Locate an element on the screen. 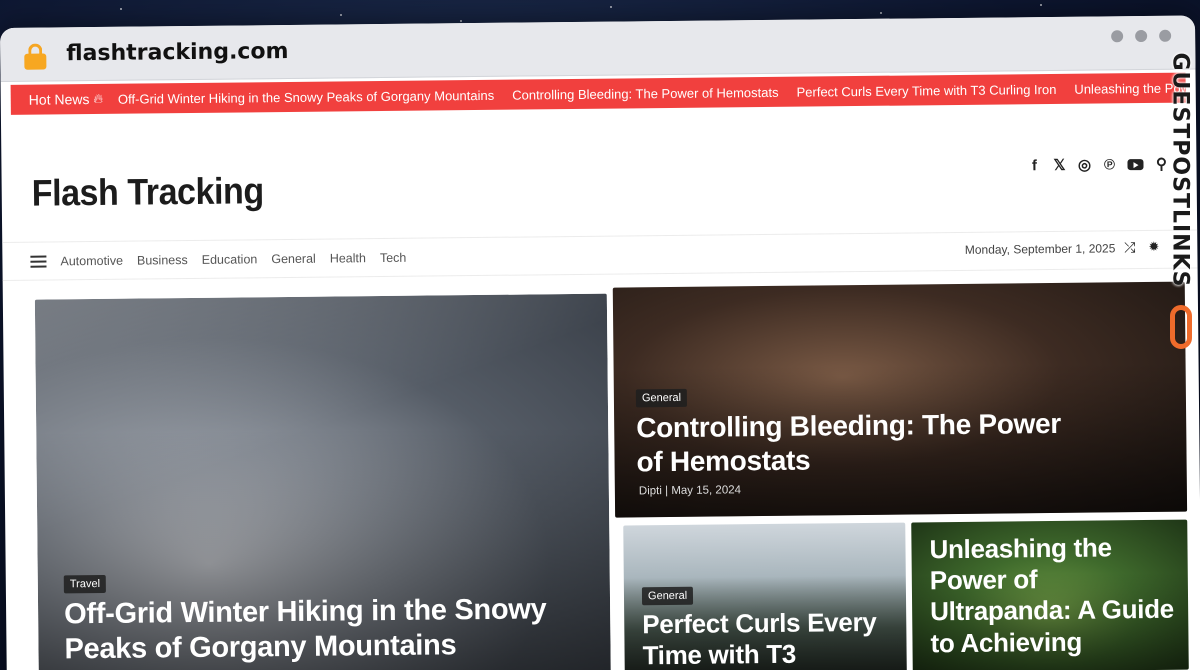 The height and width of the screenshot is (670, 1200). lock-icon is located at coordinates (35, 56).